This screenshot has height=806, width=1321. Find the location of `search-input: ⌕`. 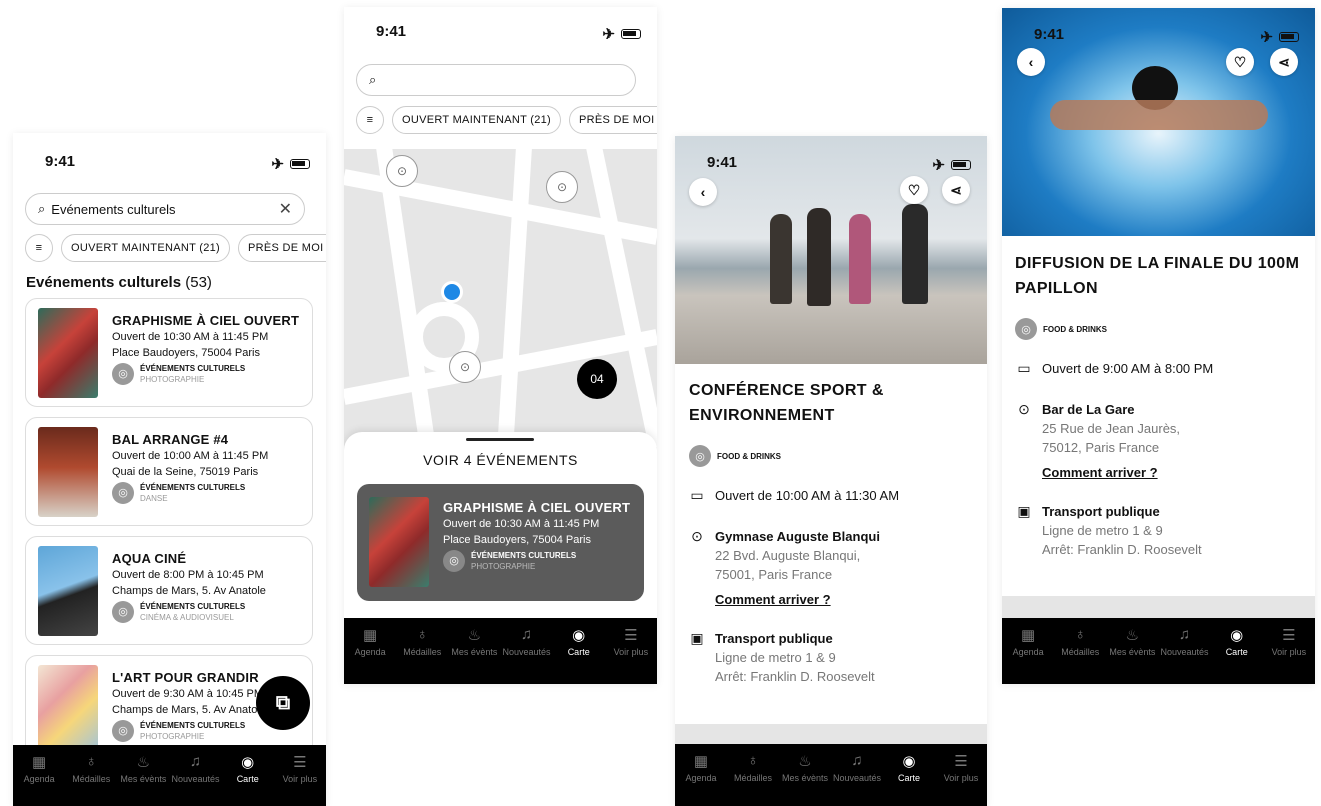

search-input: ⌕ is located at coordinates (496, 80).